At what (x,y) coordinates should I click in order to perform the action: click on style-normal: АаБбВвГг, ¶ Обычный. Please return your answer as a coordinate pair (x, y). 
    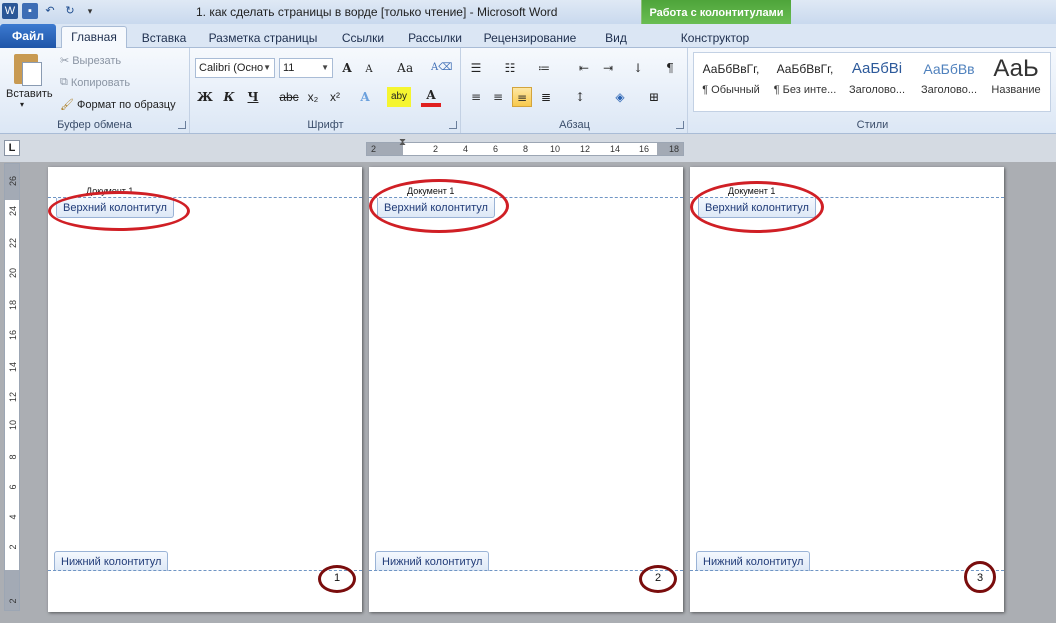
    Looking at the image, I should click on (731, 82).